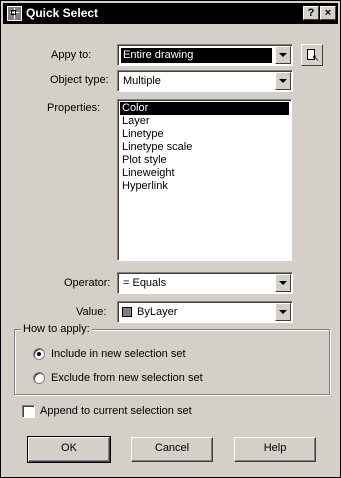 The height and width of the screenshot is (478, 341). Describe the element at coordinates (311, 13) in the screenshot. I see `help-titlebar-button: ?` at that location.